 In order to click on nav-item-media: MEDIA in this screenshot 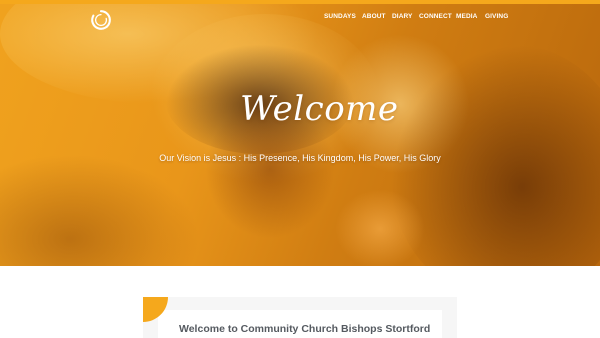, I will do `click(466, 16)`.